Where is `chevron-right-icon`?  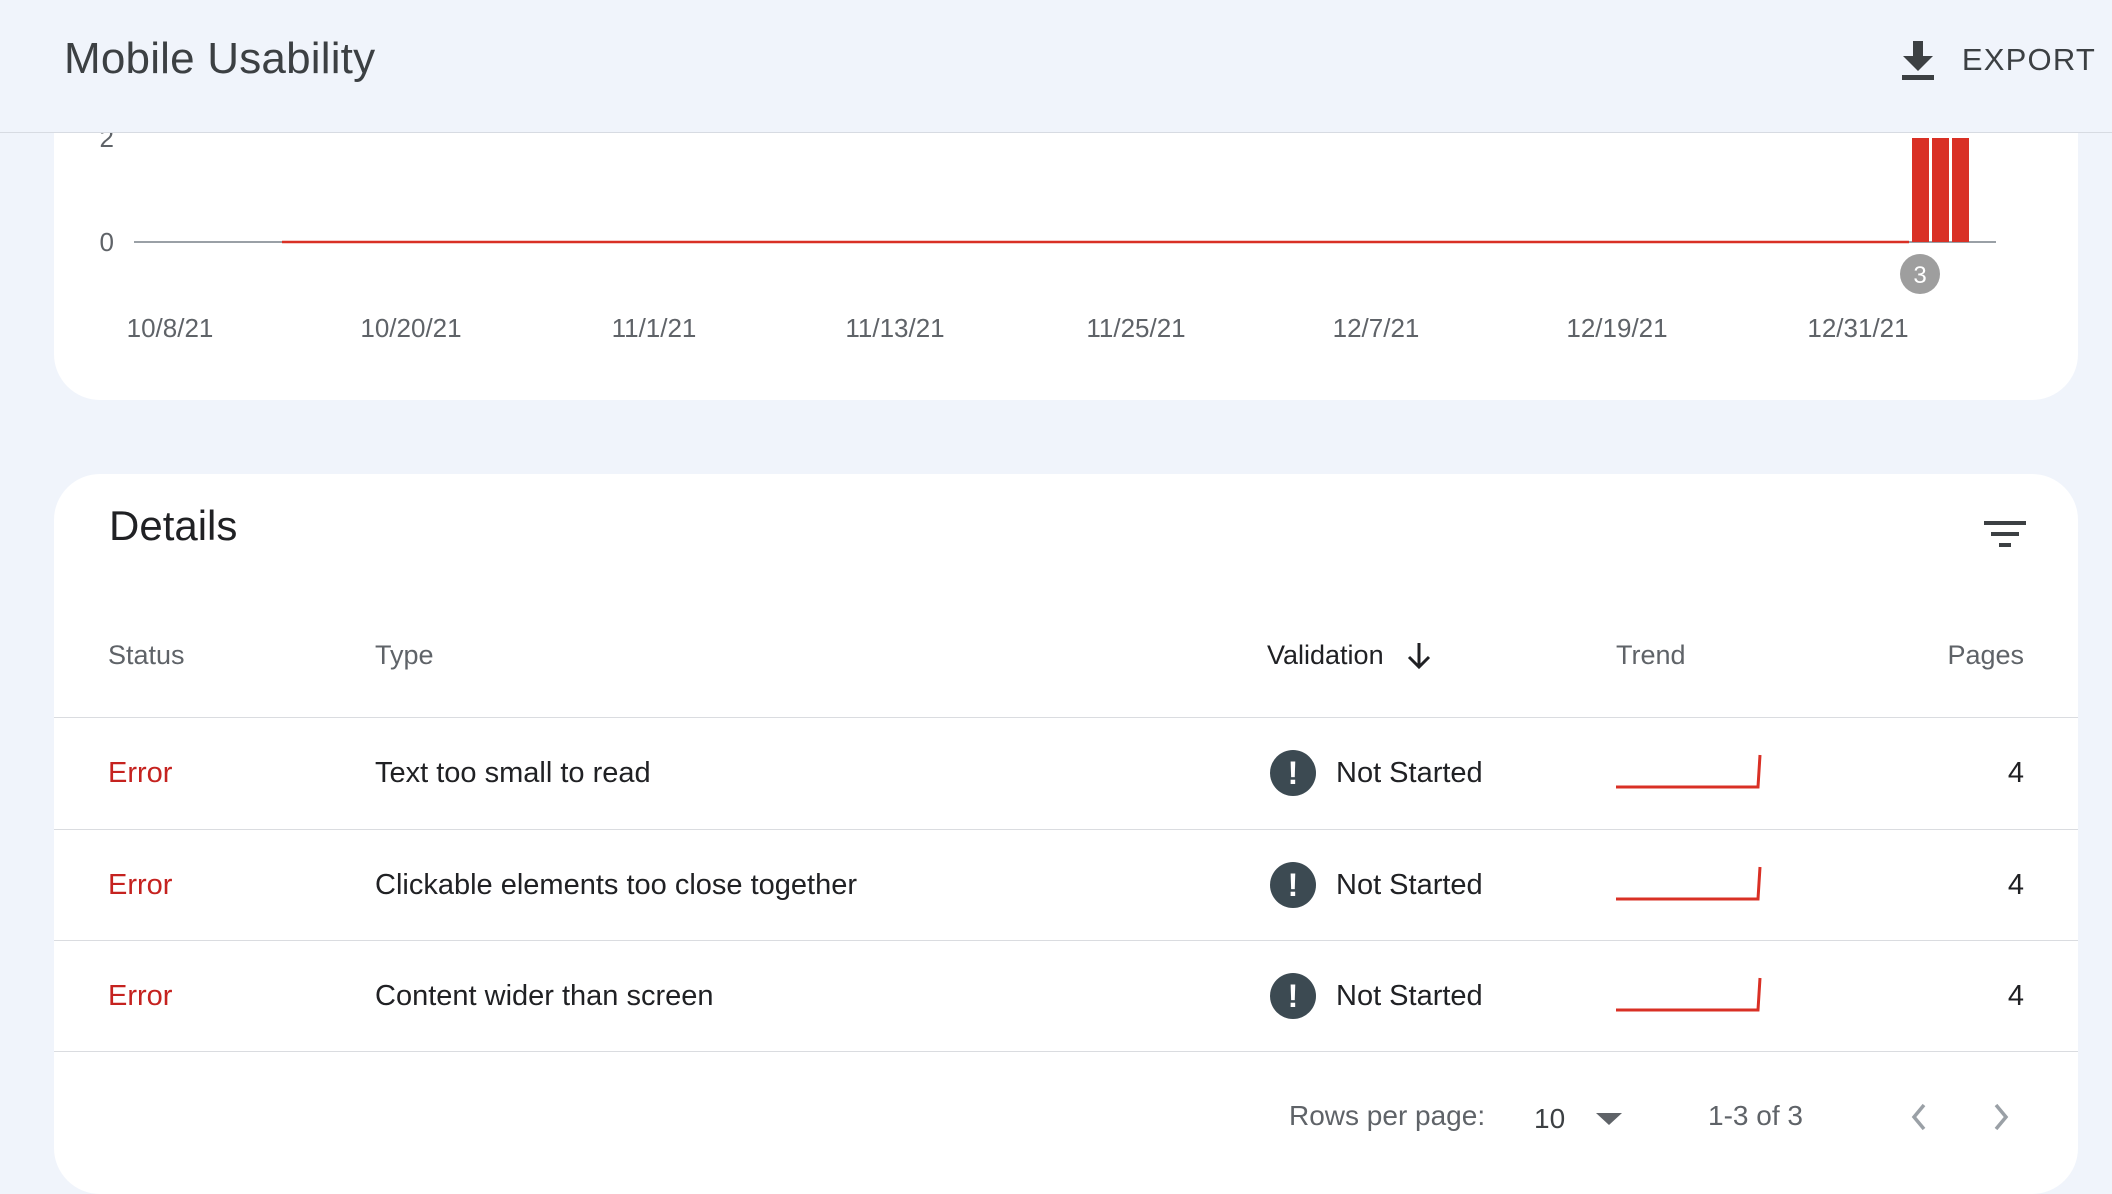
chevron-right-icon is located at coordinates (2001, 1117).